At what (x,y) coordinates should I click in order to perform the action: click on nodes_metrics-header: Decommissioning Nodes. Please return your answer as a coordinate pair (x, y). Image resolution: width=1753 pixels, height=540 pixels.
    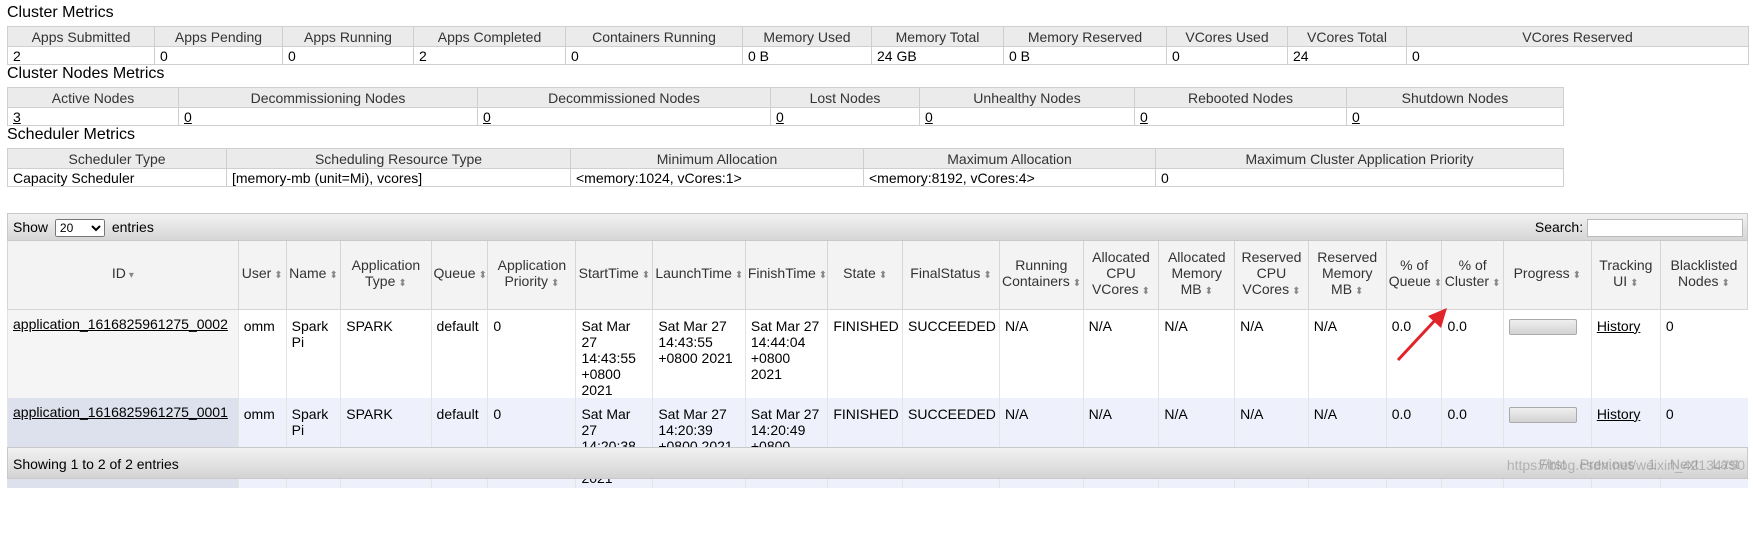
    Looking at the image, I should click on (328, 97).